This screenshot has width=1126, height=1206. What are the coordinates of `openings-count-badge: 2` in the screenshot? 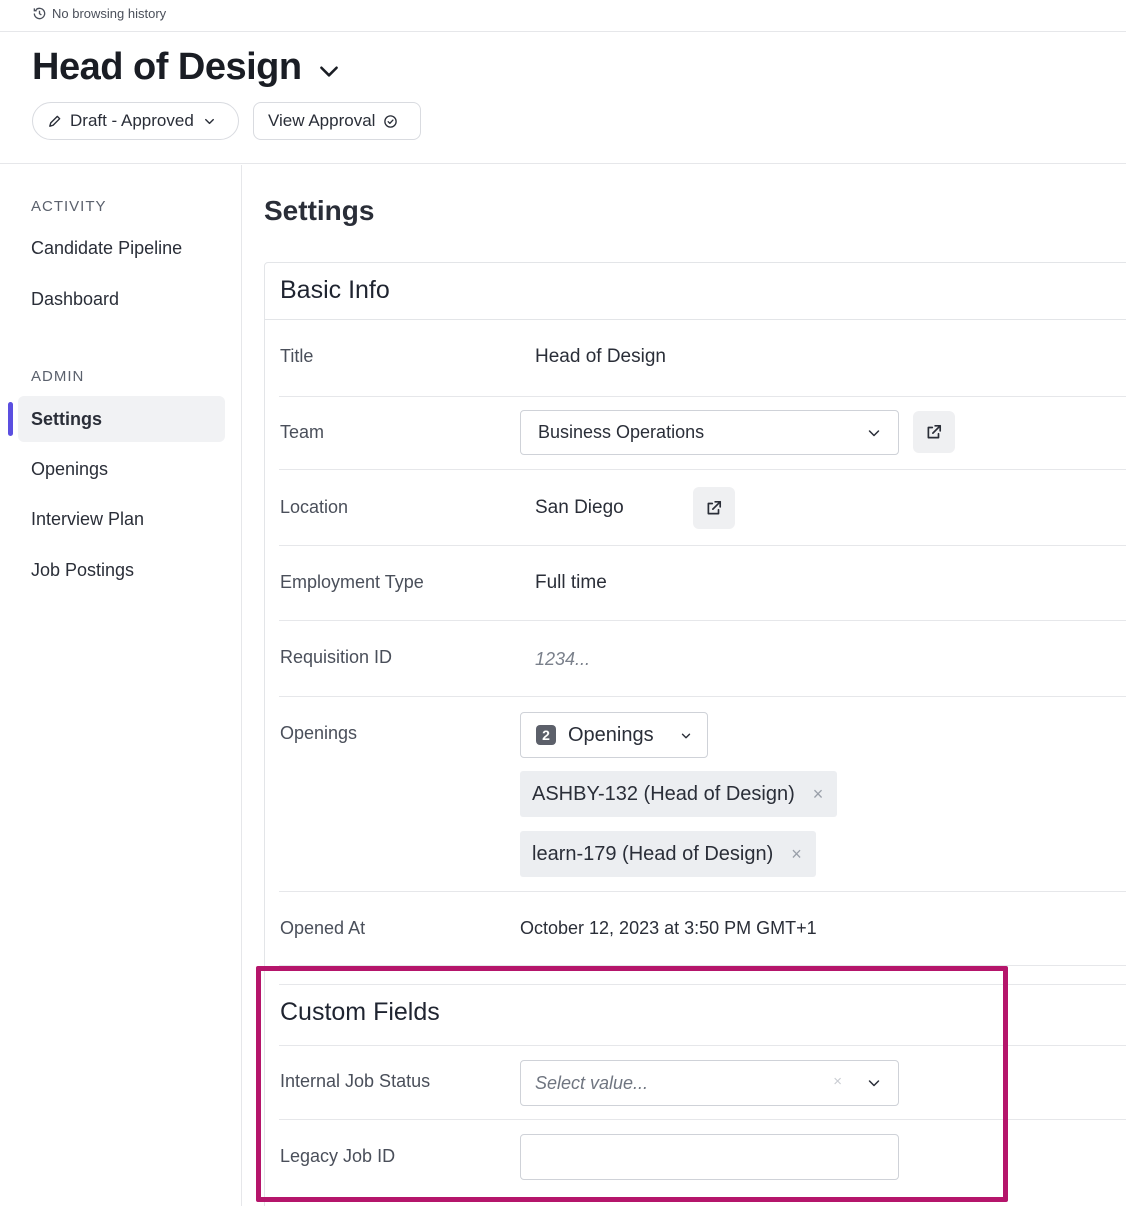 It's located at (546, 735).